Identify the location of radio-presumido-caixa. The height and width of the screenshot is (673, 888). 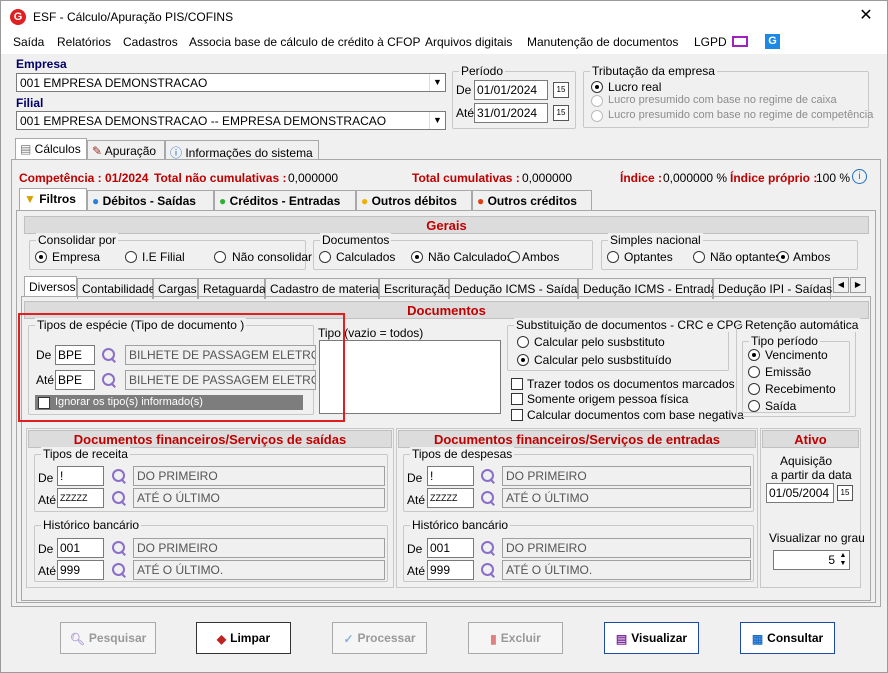
(597, 101).